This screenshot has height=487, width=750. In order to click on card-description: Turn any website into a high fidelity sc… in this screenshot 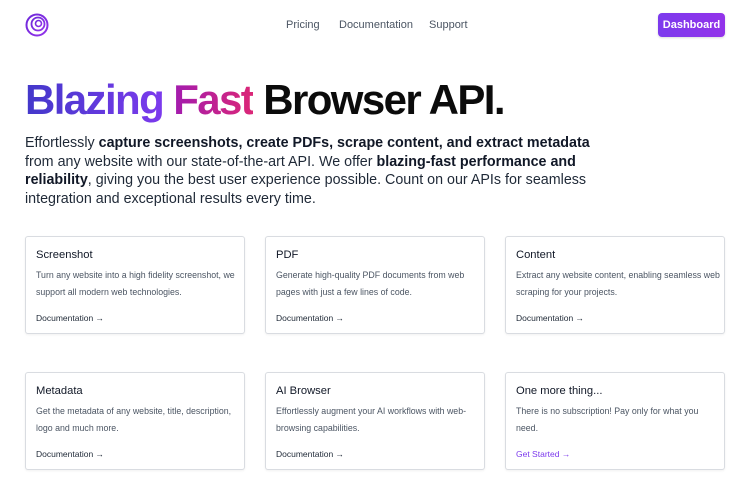, I will do `click(135, 283)`.